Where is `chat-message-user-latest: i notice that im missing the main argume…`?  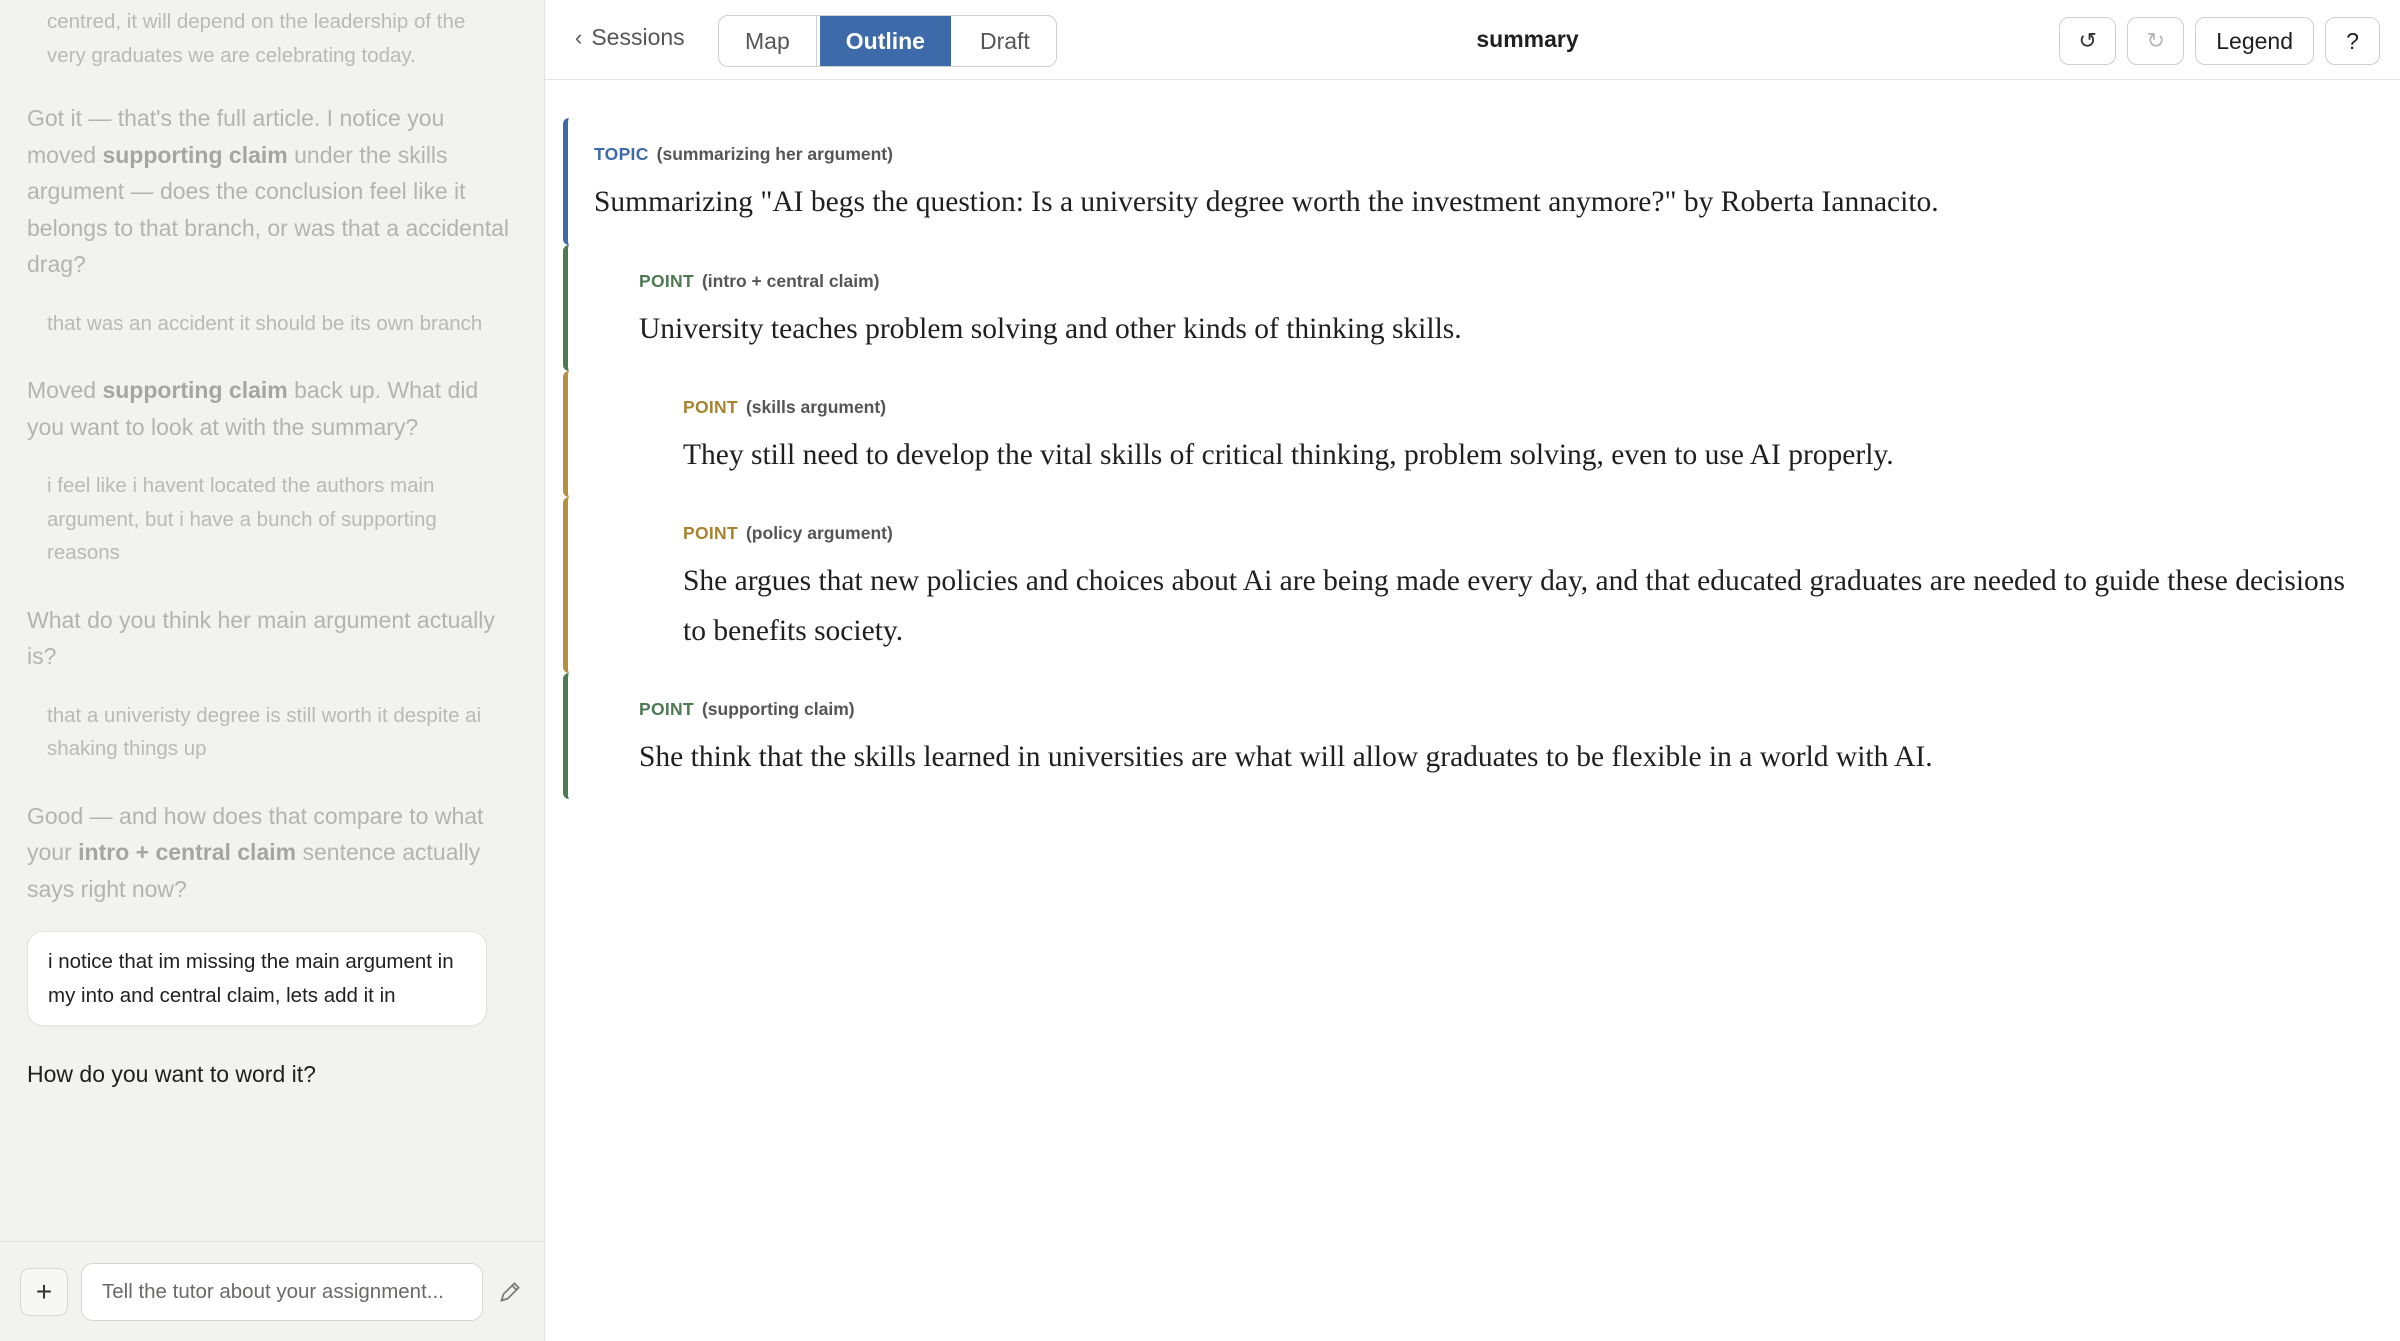
chat-message-user-latest: i notice that im missing the main argume… is located at coordinates (257, 978).